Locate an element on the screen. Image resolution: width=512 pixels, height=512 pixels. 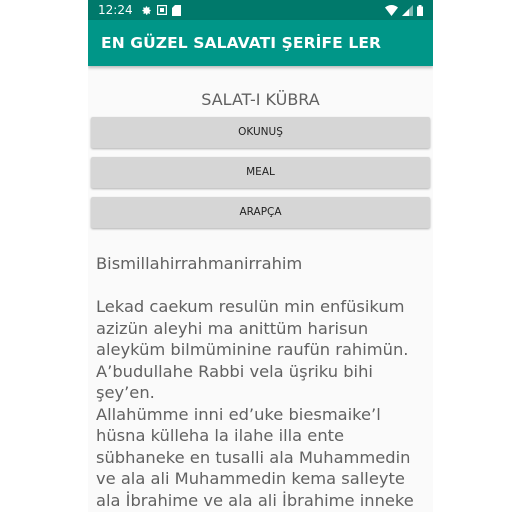
meal-button: MEAL is located at coordinates (260, 172).